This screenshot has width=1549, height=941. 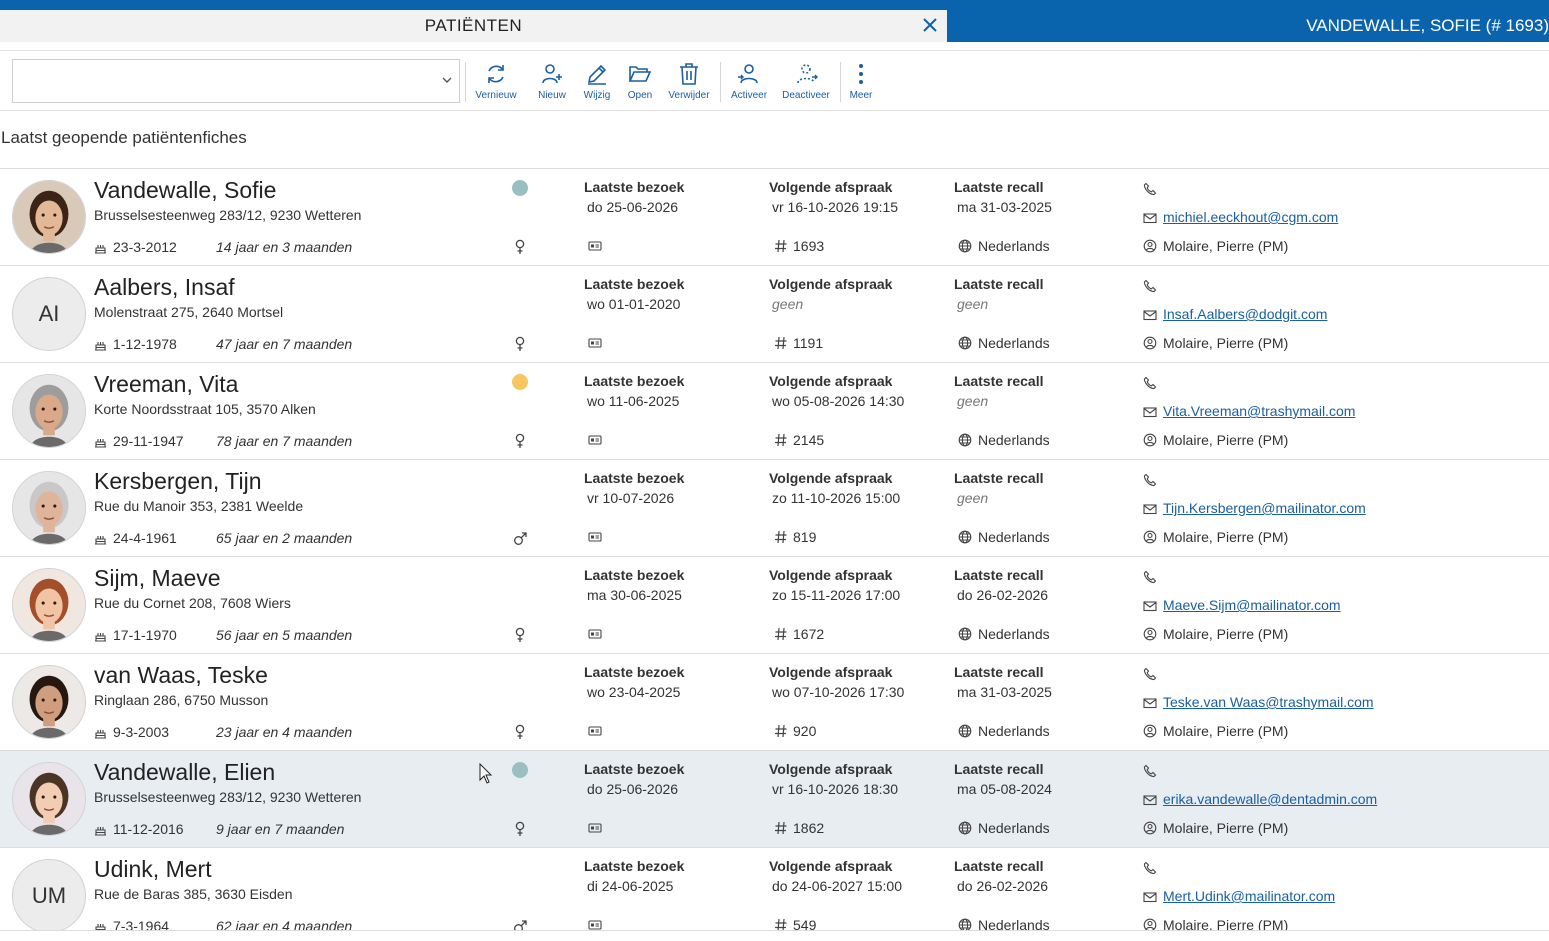 I want to click on patient-name: Vandewalle, Sofie, so click(x=185, y=190).